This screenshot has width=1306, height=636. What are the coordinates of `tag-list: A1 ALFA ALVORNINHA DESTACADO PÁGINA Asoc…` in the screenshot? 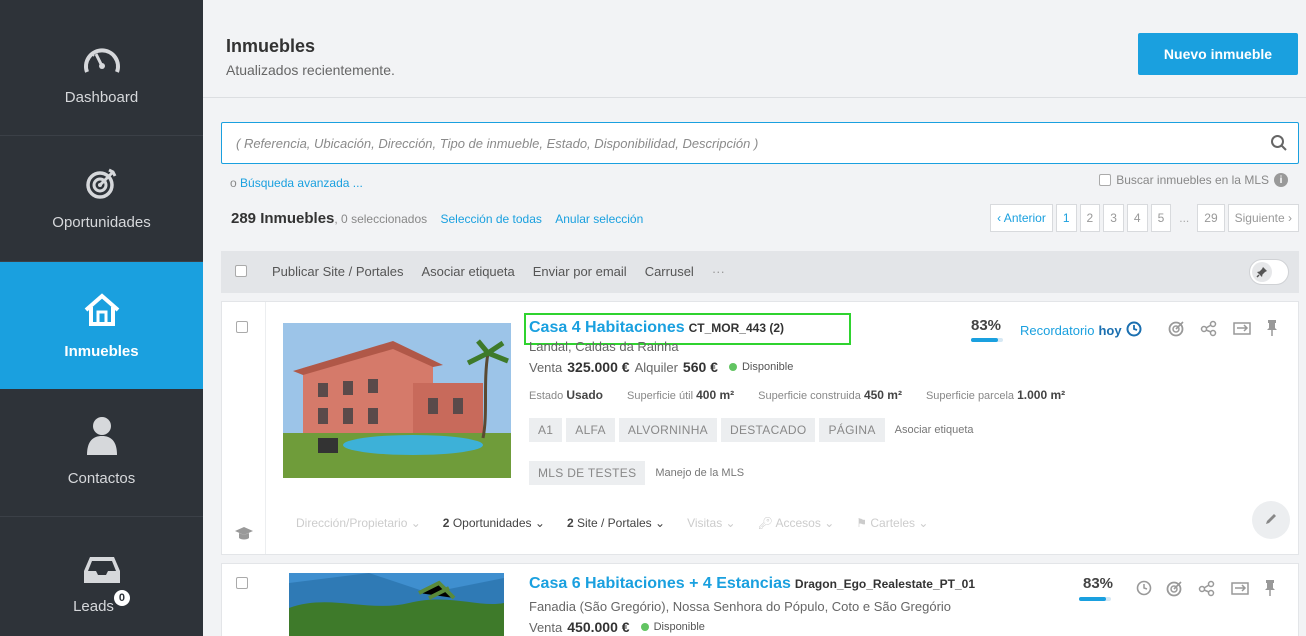 It's located at (751, 430).